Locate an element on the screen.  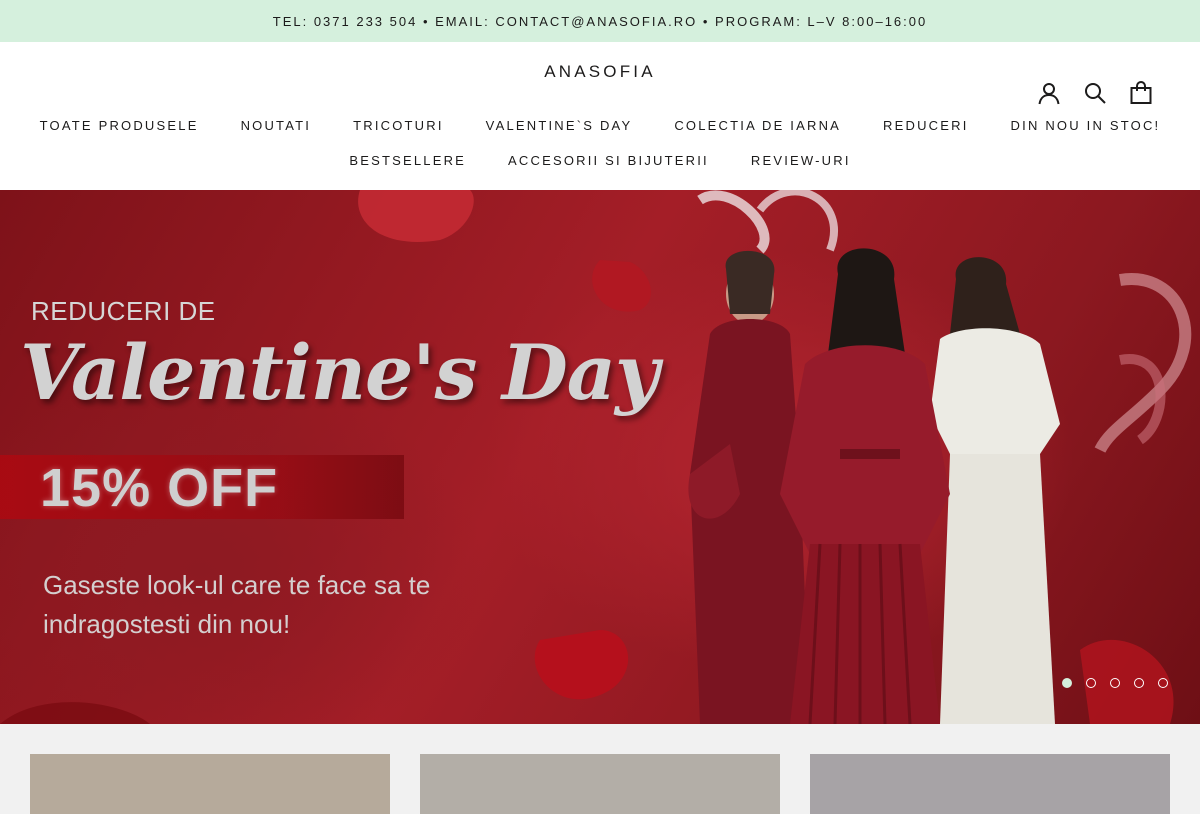
nav-noutati: NOUTATI is located at coordinates (276, 125).